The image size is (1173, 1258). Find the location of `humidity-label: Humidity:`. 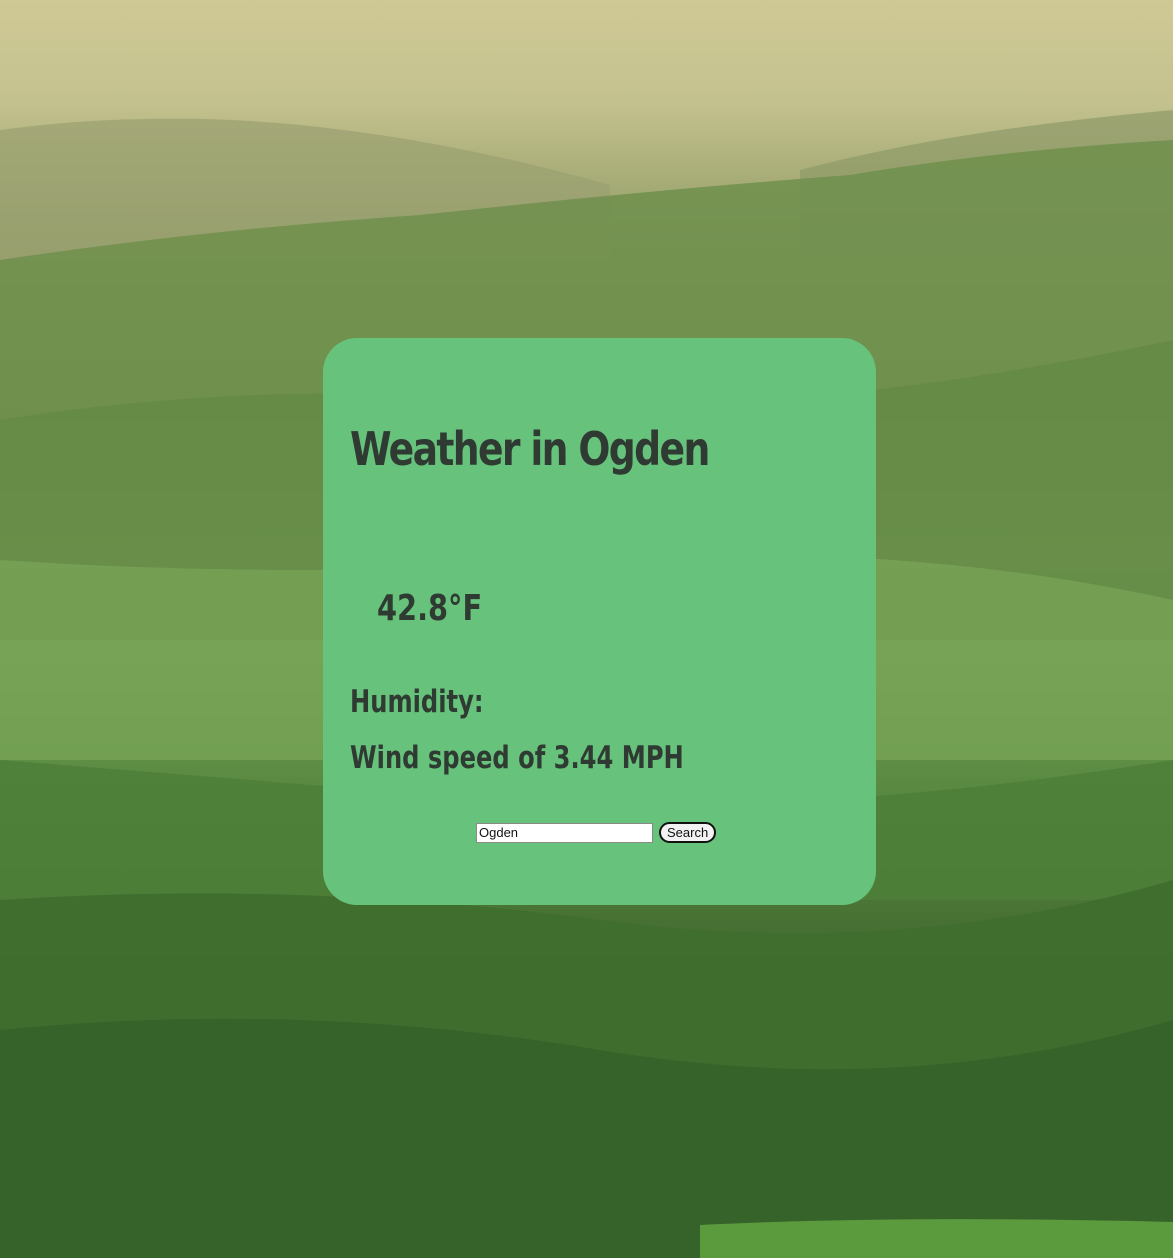

humidity-label: Humidity: is located at coordinates (417, 702).